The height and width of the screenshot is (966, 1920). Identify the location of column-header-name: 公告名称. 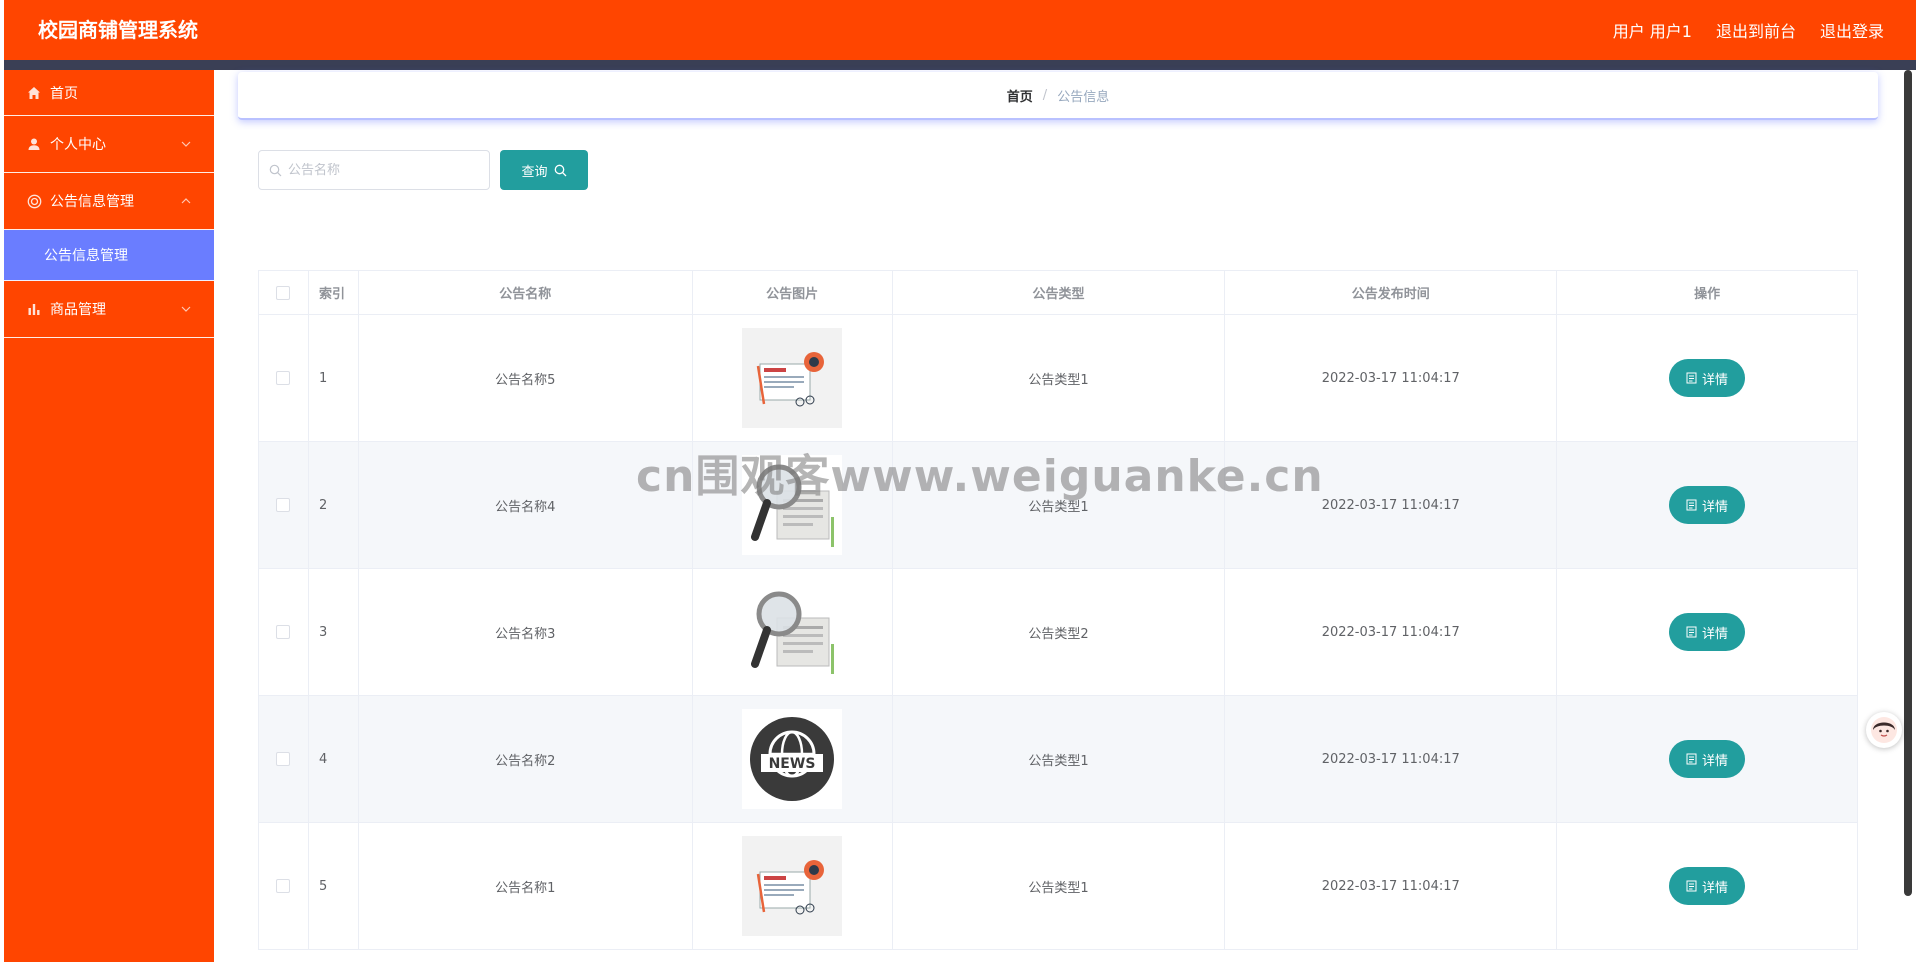
(525, 292).